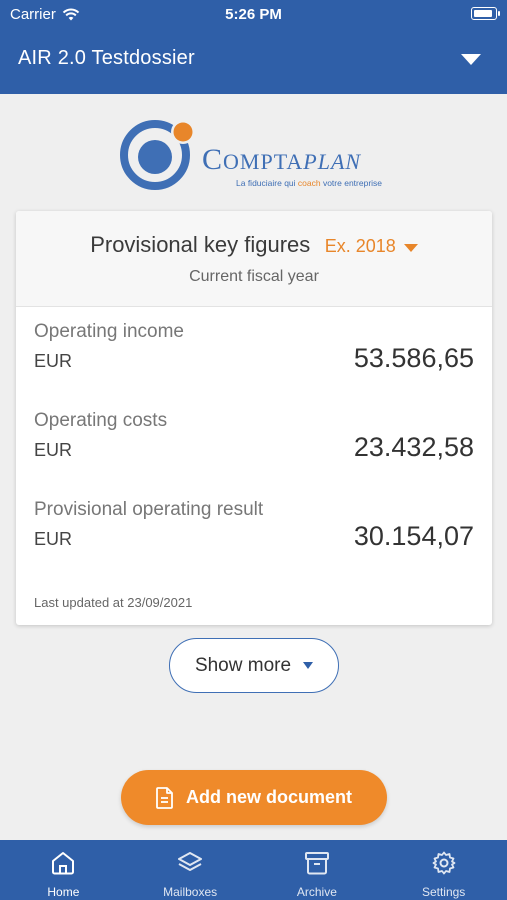  I want to click on figure-value: 30.154,07, so click(413, 536).